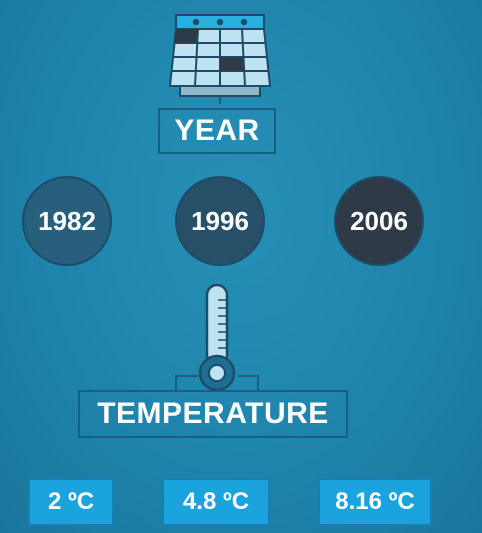 Image resolution: width=482 pixels, height=533 pixels. Describe the element at coordinates (220, 59) in the screenshot. I see `calendar-icon` at that location.